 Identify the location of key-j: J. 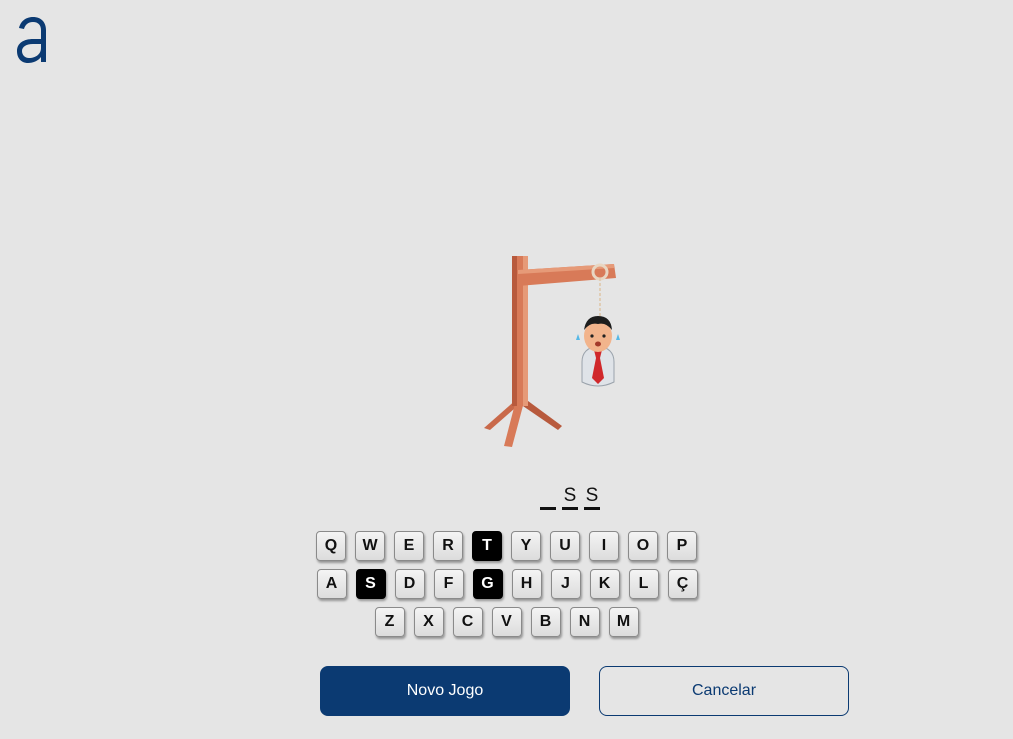
(565, 584).